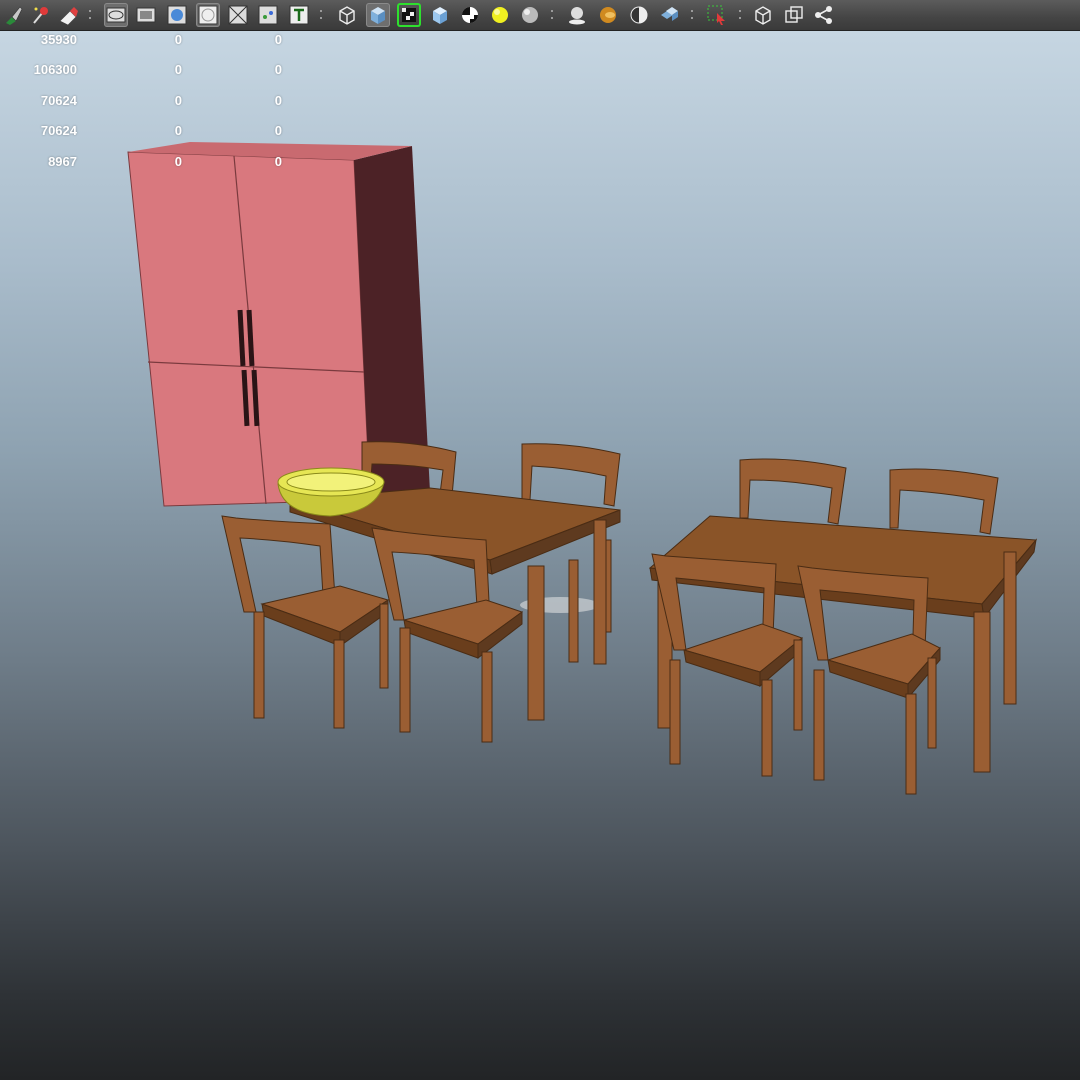  Describe the element at coordinates (794, 15) in the screenshot. I see `xray-joints-icon` at that location.